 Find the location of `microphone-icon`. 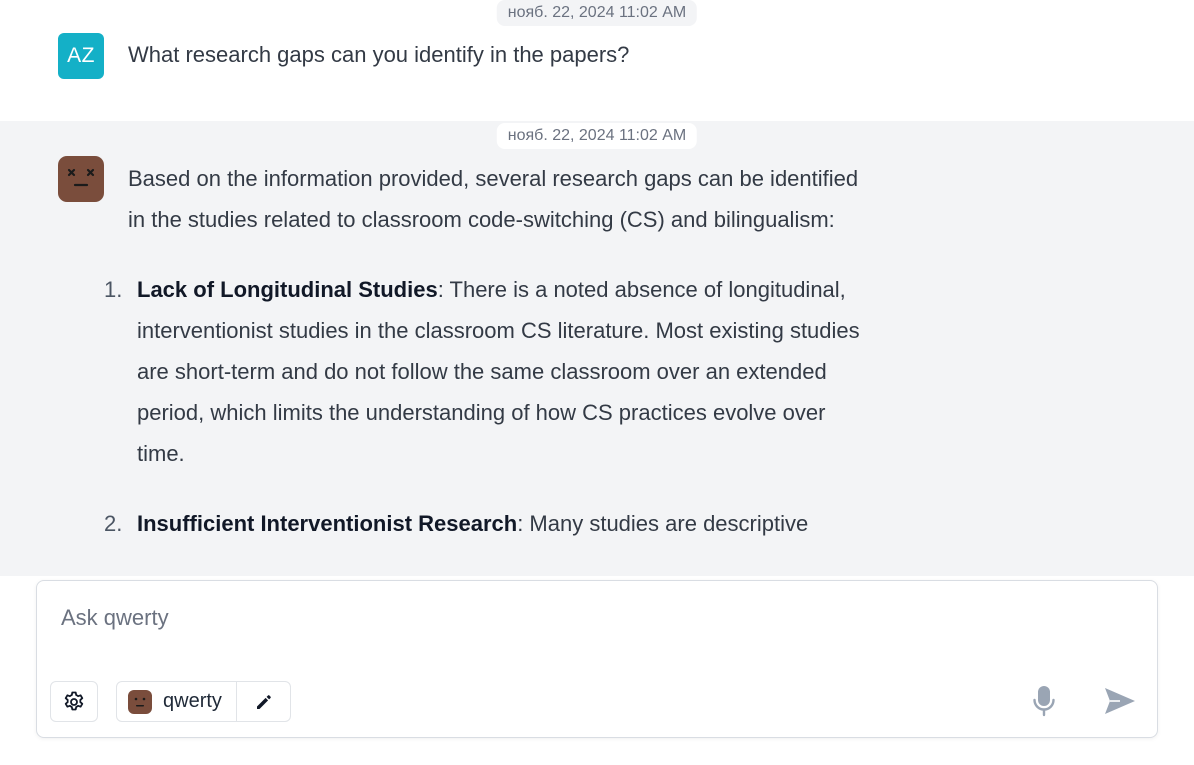

microphone-icon is located at coordinates (1044, 701).